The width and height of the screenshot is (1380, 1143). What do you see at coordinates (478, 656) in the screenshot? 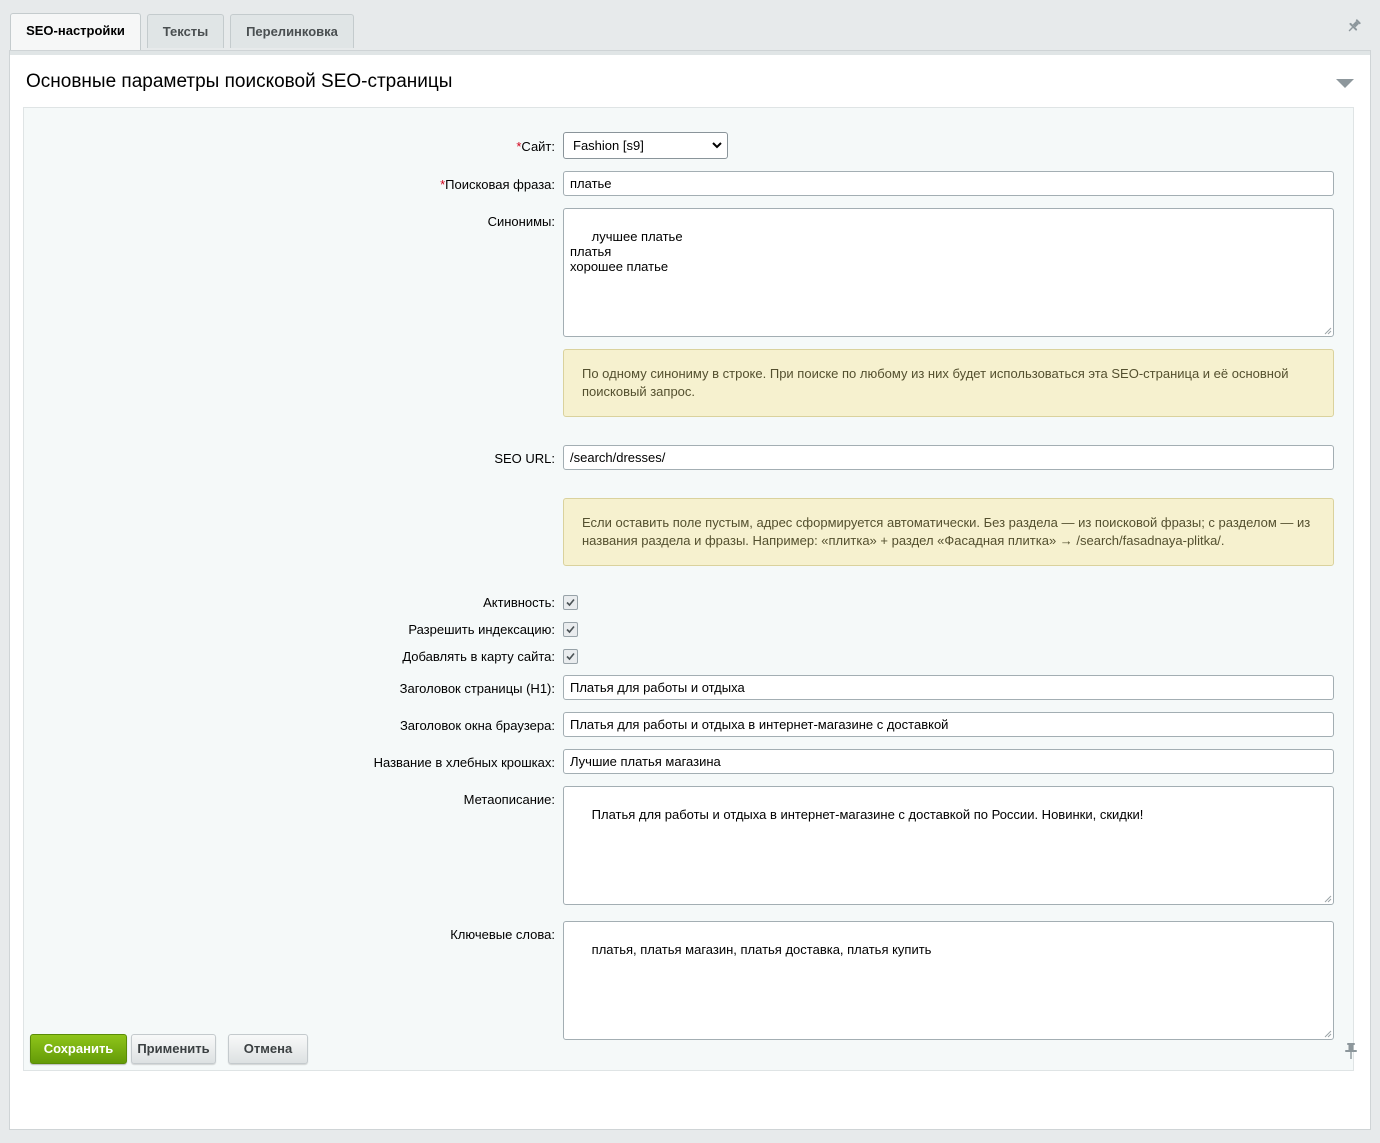
I see `sitemap-label: Добавлять в карту сайта:` at bounding box center [478, 656].